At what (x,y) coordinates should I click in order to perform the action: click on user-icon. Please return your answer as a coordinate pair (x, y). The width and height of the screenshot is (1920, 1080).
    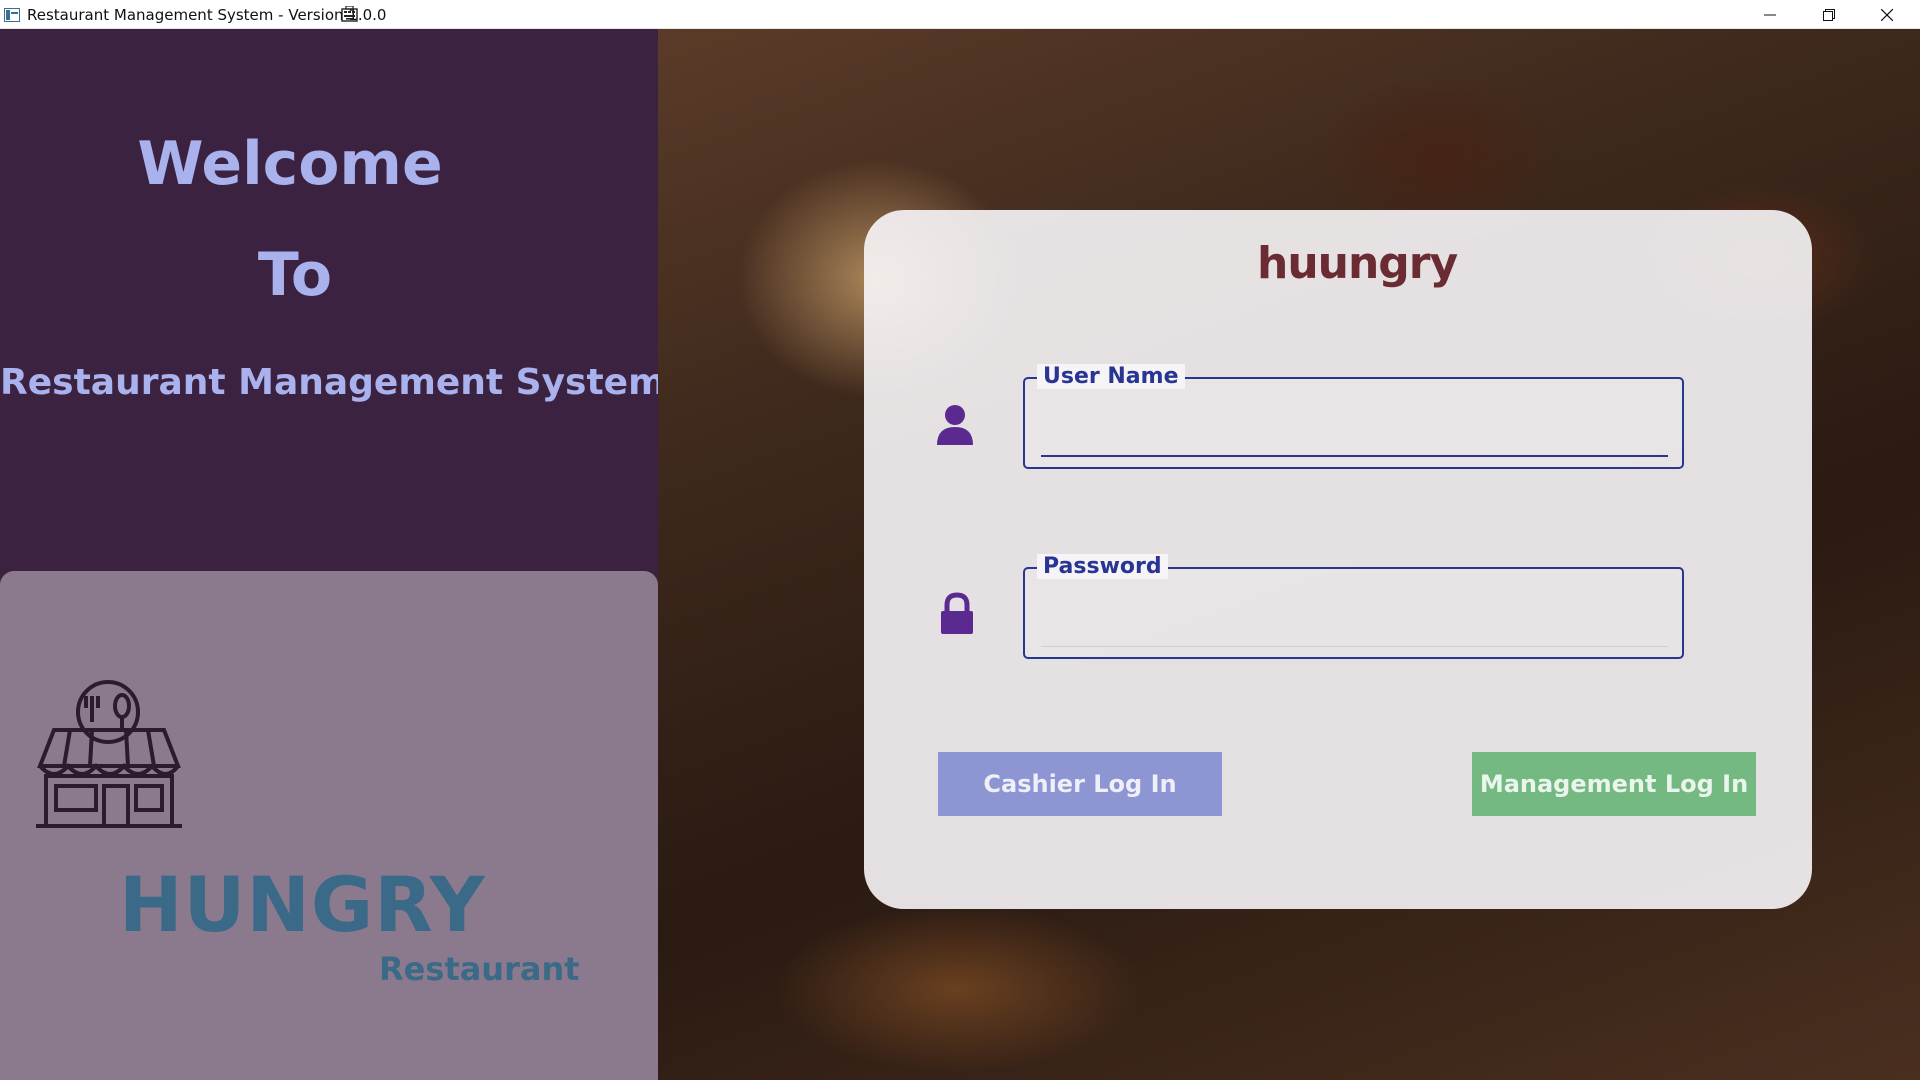
    Looking at the image, I should click on (955, 425).